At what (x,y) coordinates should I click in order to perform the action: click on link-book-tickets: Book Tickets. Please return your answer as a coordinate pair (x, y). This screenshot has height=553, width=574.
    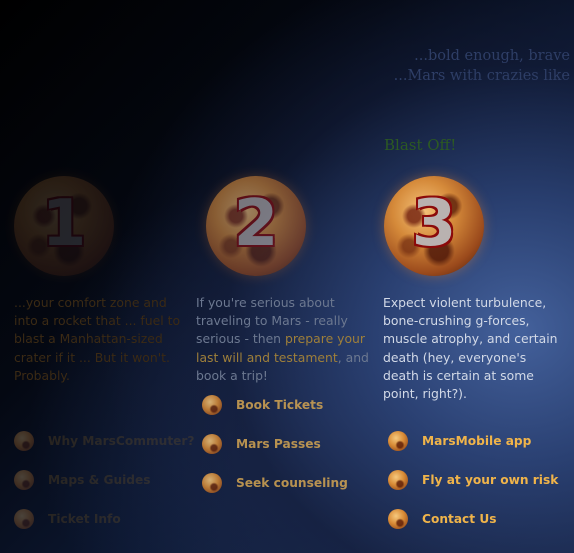
    Looking at the image, I should click on (275, 405).